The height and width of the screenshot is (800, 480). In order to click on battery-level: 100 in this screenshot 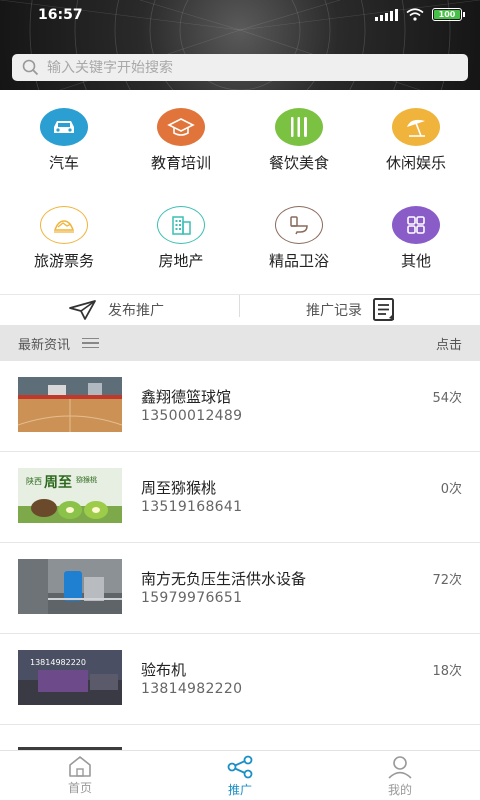, I will do `click(447, 14)`.